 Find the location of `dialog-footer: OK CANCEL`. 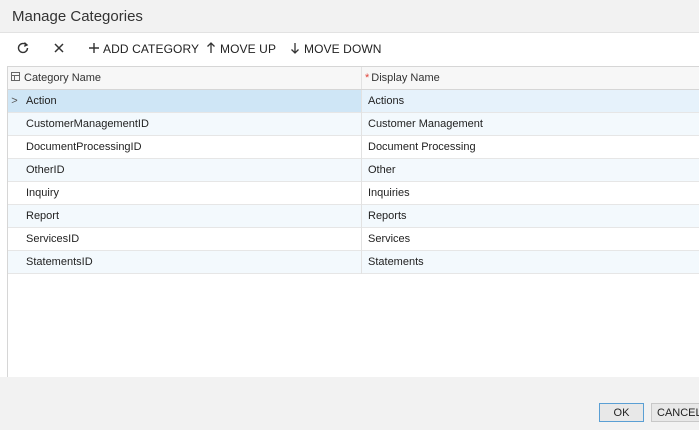

dialog-footer: OK CANCEL is located at coordinates (349, 403).